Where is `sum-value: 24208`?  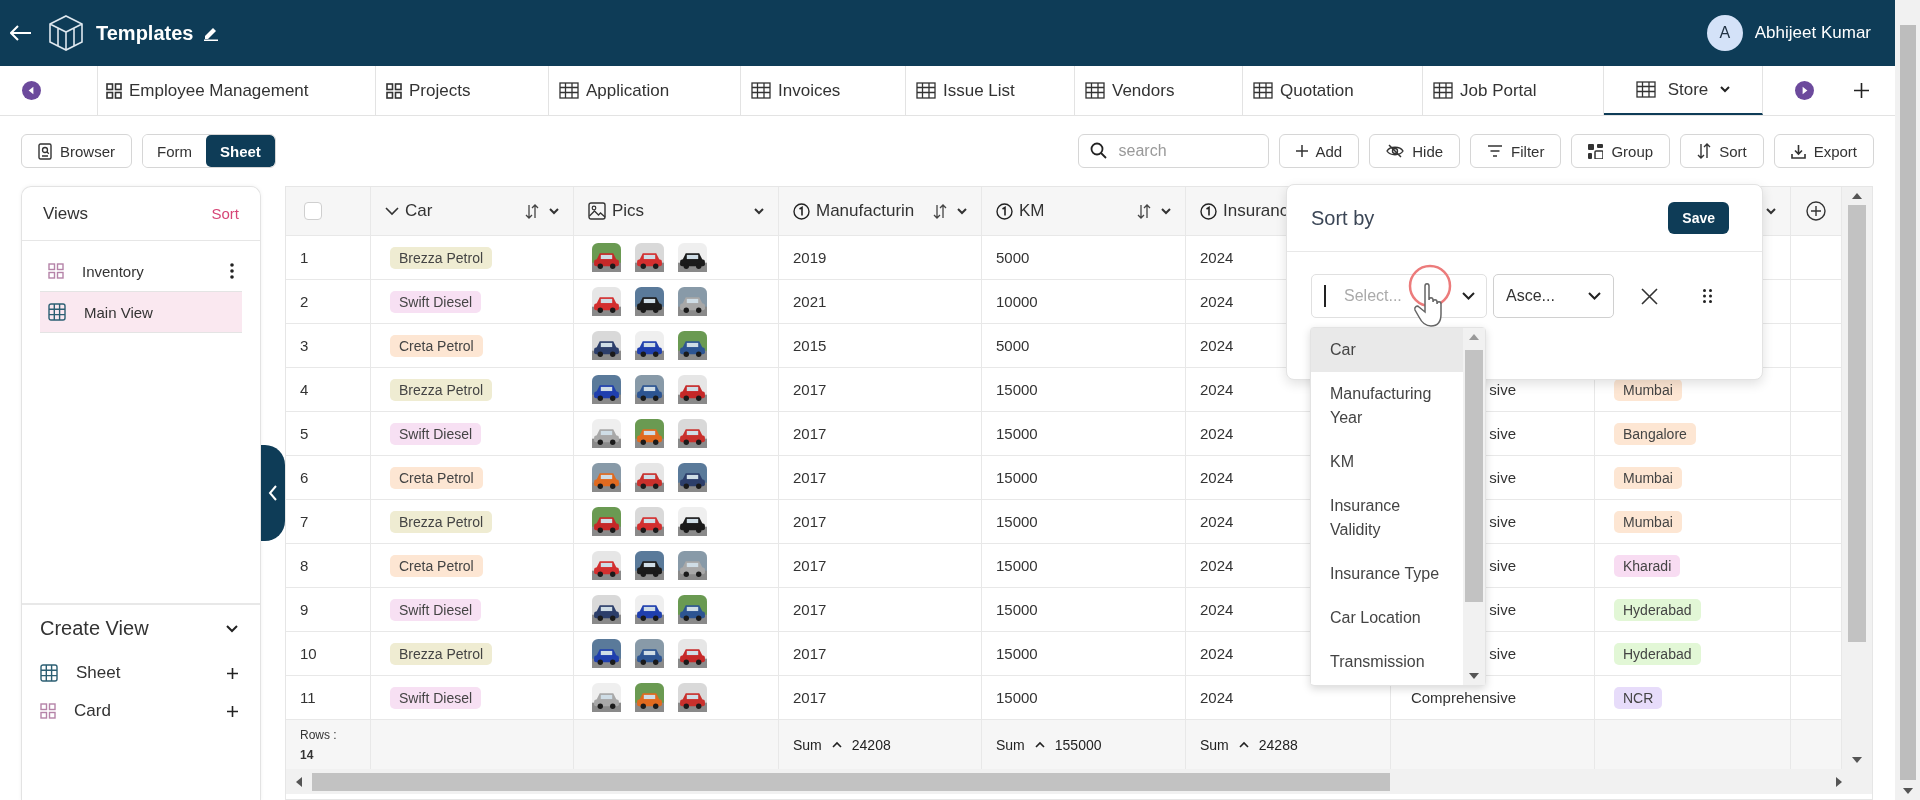 sum-value: 24208 is located at coordinates (871, 744).